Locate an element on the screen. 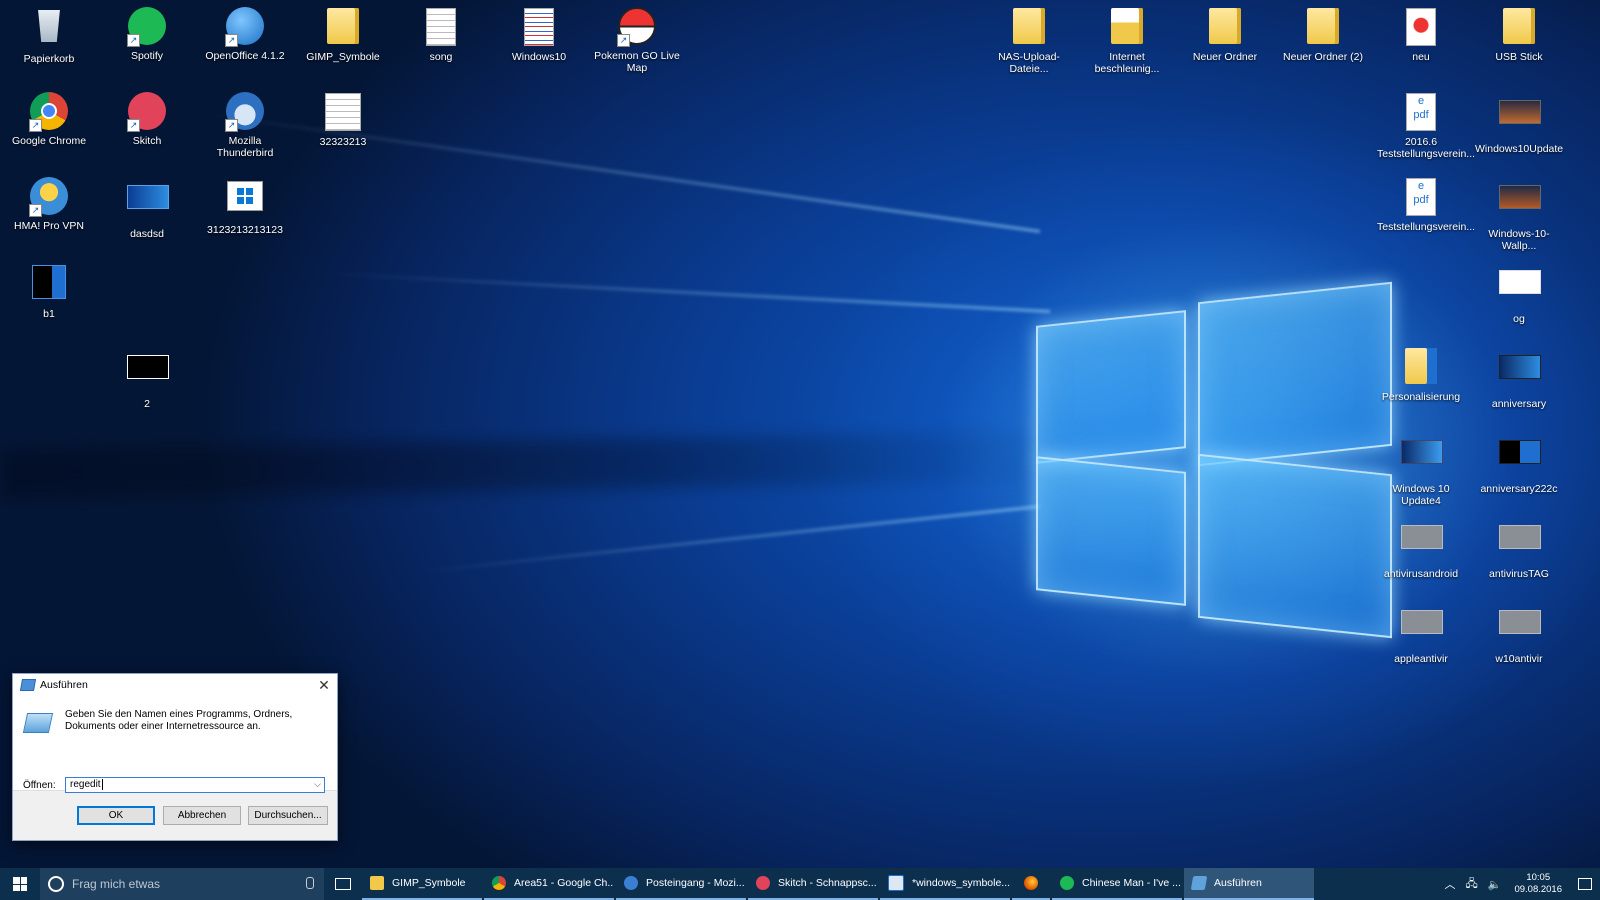 The width and height of the screenshot is (1600, 900). desktop-icon-anniversary222c: anniversary222c is located at coordinates (1519, 463).